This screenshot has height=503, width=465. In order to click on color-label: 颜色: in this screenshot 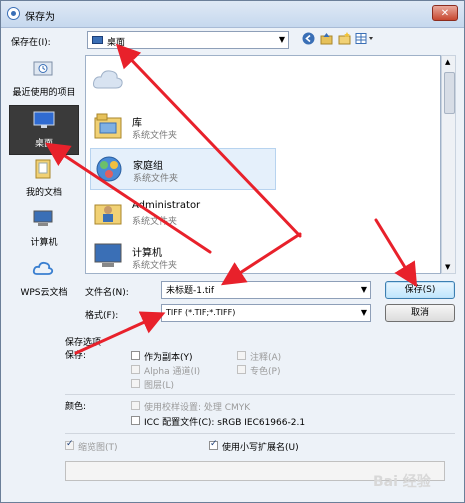, I will do `click(76, 407)`.